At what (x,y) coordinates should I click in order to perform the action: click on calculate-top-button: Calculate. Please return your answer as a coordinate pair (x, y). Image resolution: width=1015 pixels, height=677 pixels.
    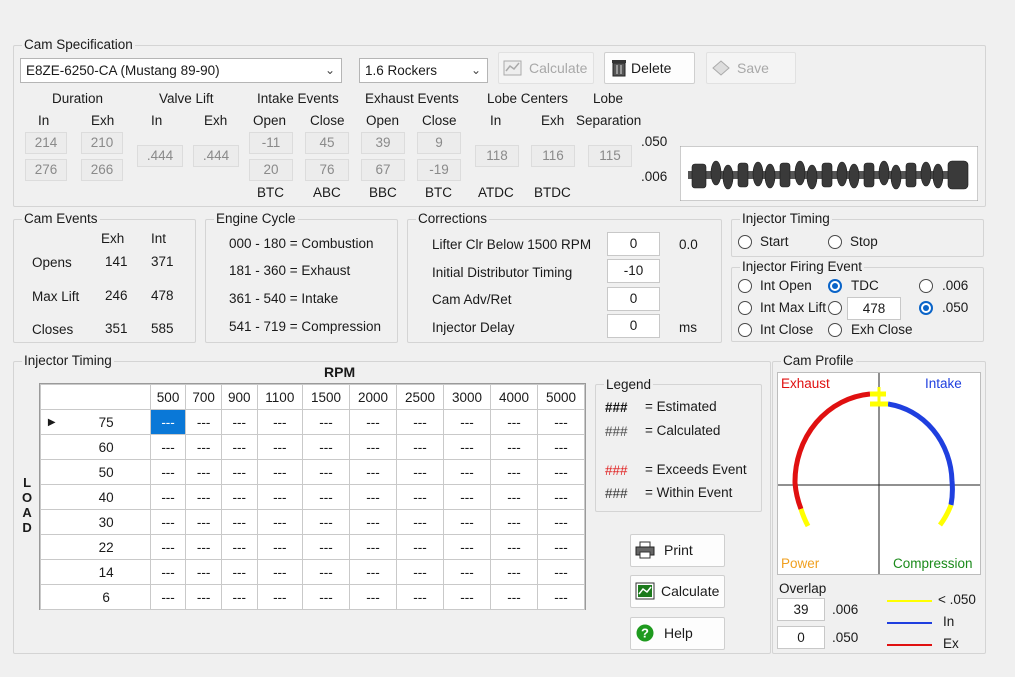
    Looking at the image, I should click on (546, 68).